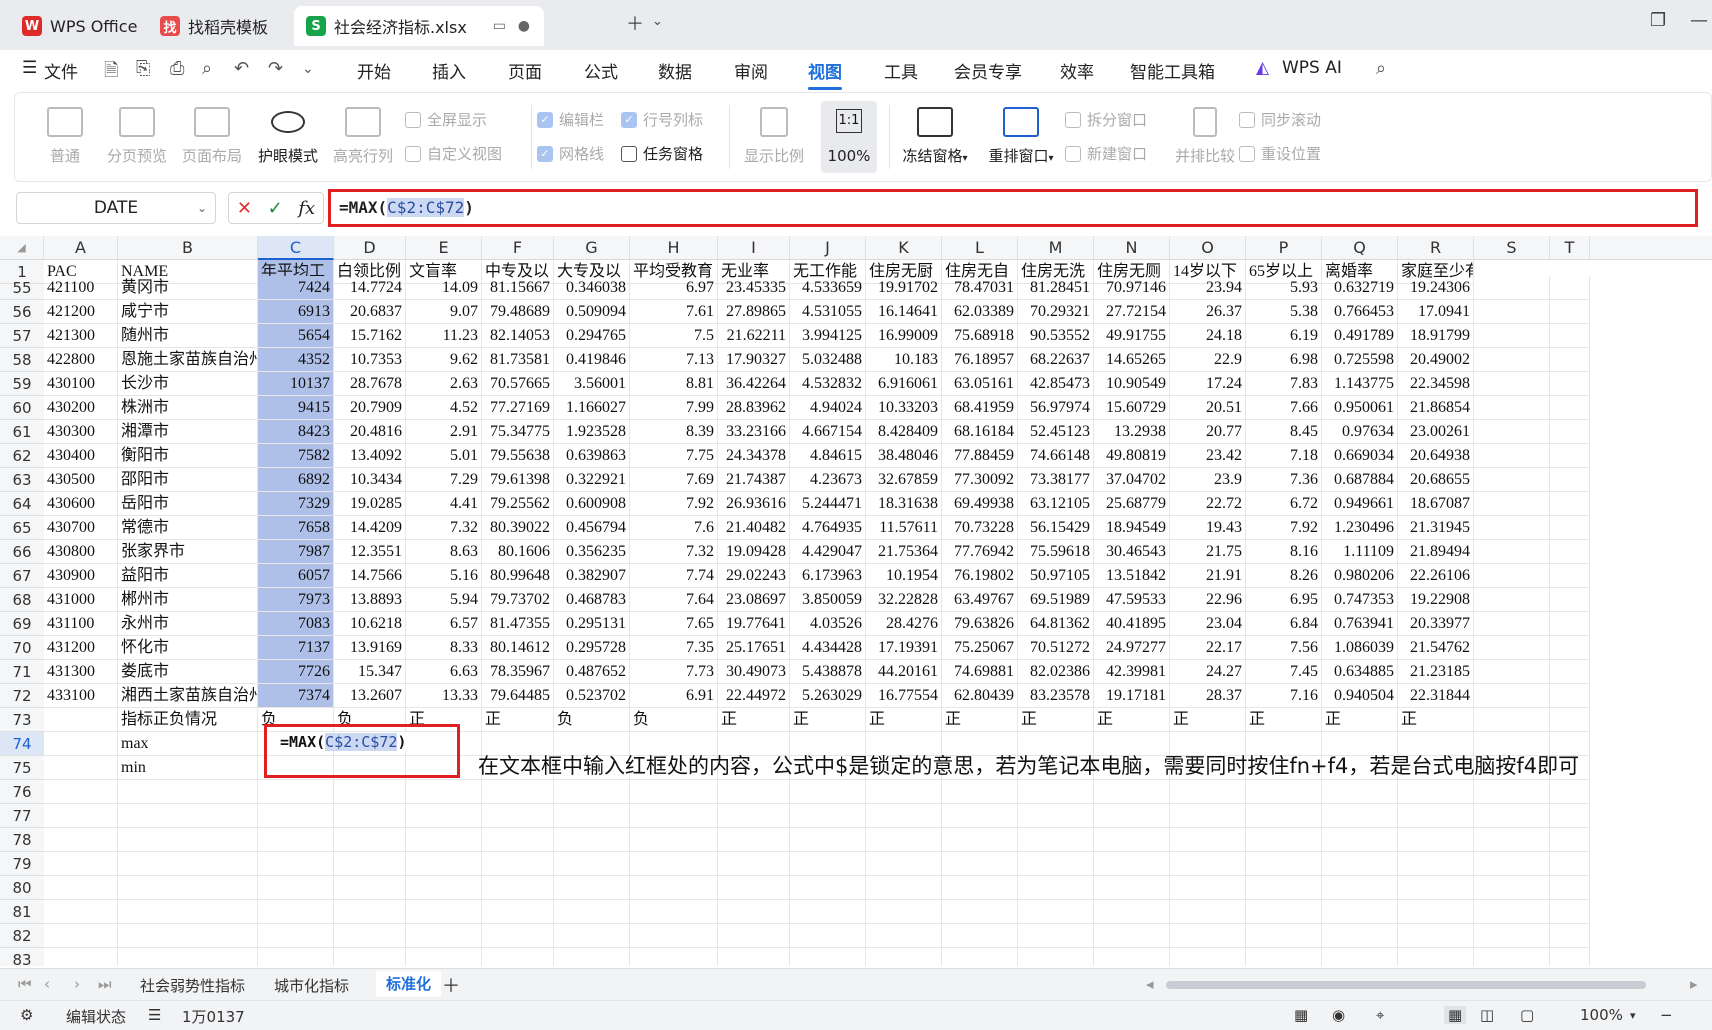 The width and height of the screenshot is (1712, 1030). I want to click on cell-n55: 70.97146, so click(1132, 288).